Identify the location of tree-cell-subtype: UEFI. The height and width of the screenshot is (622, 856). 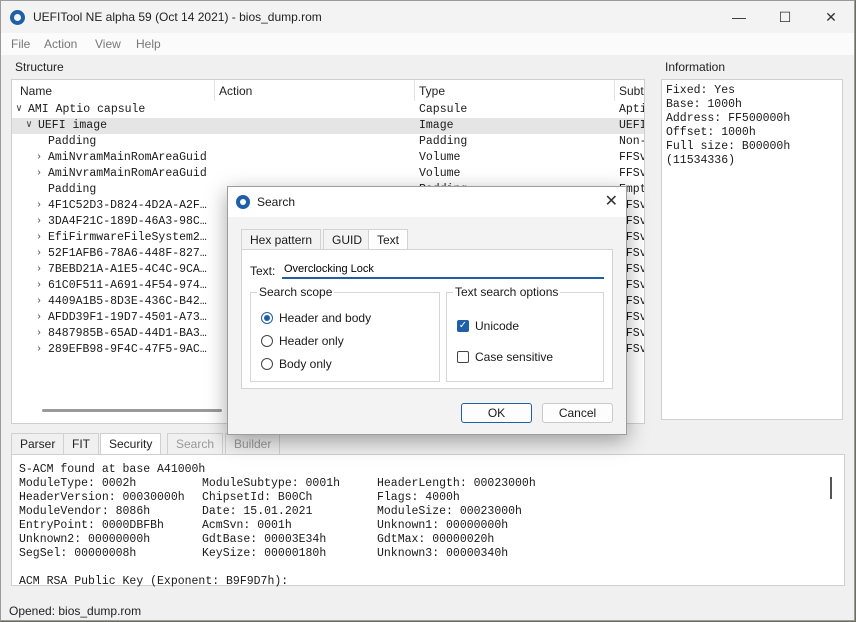
(632, 125).